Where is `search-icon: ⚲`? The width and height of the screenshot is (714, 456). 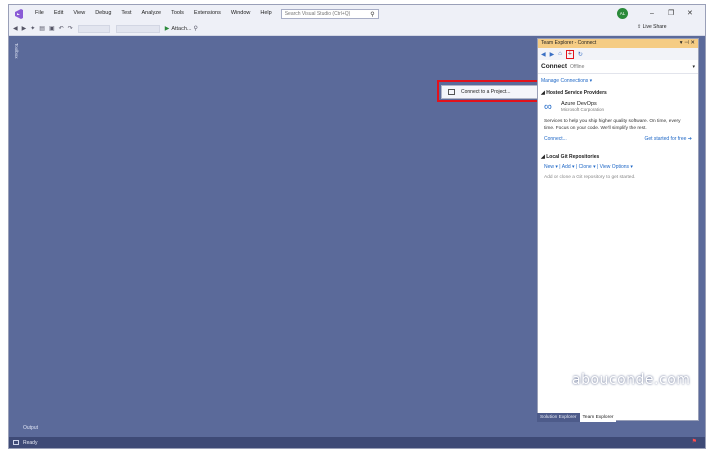
search-icon: ⚲ is located at coordinates (372, 14).